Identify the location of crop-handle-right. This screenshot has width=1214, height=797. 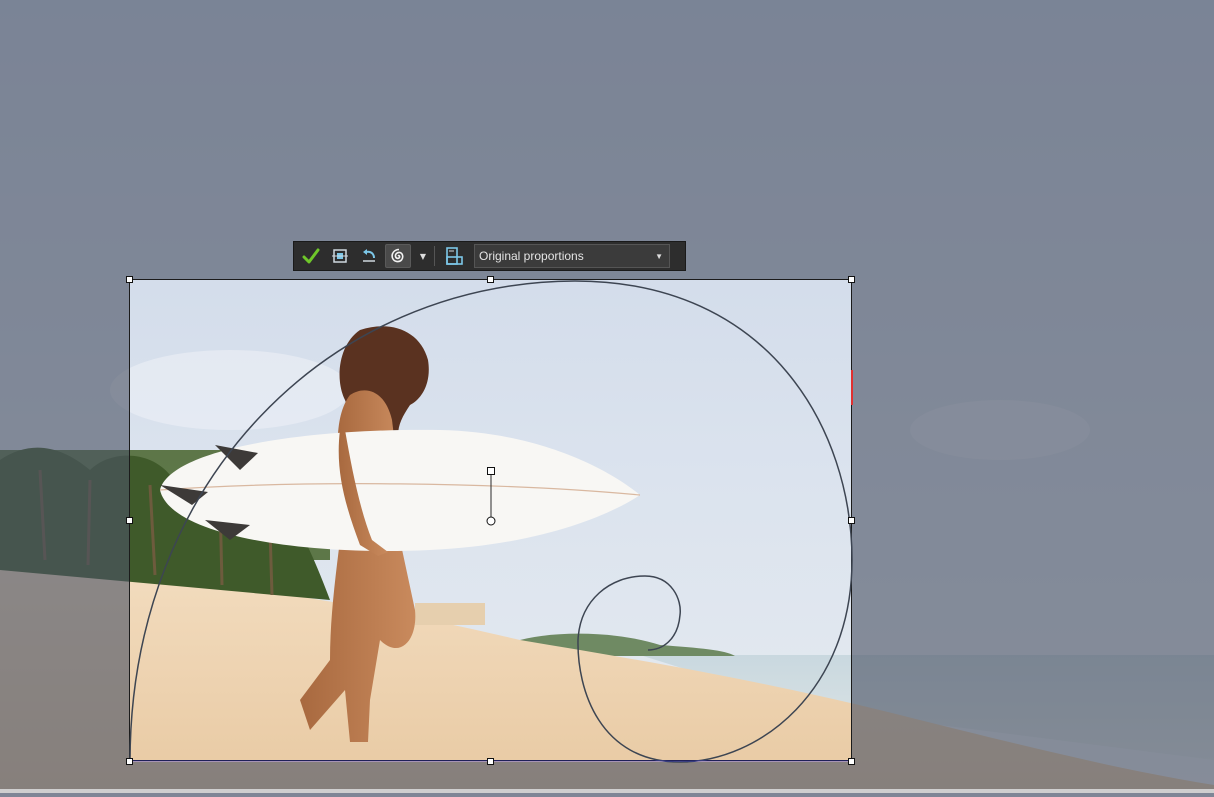
(851, 520).